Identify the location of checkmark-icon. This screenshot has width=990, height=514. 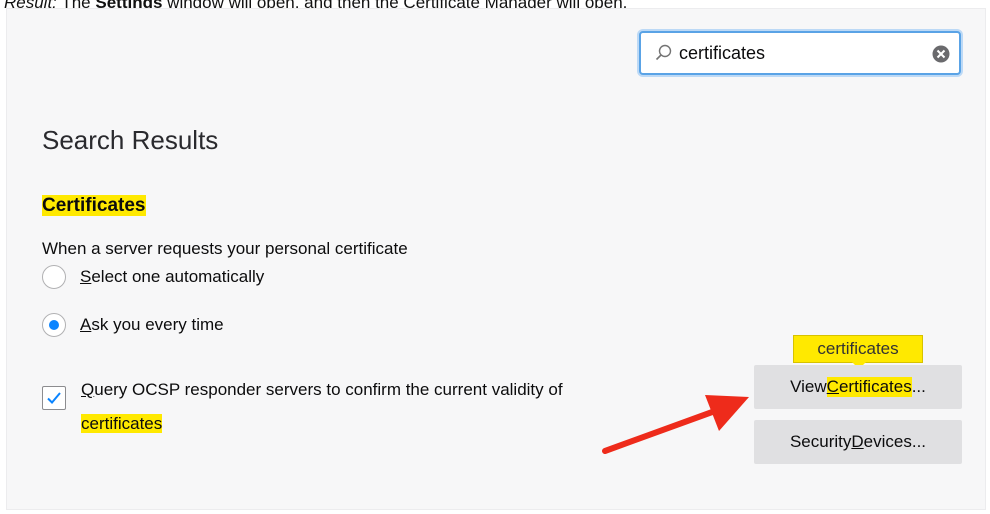
(54, 398).